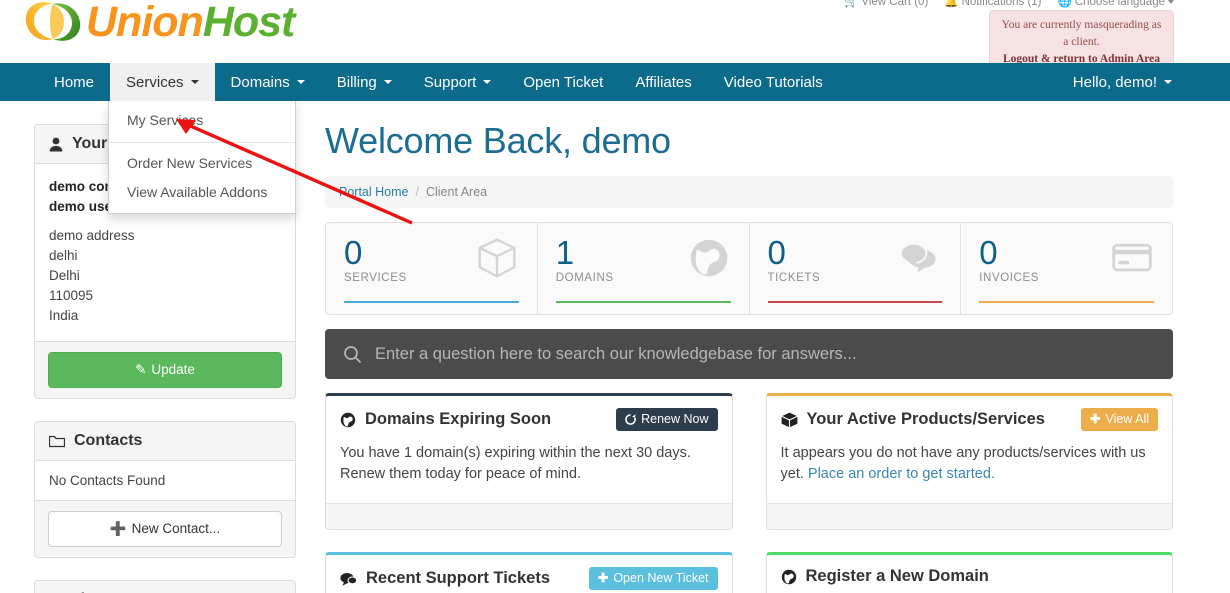 This screenshot has height=593, width=1230. I want to click on knowledgebase-search, so click(749, 354).